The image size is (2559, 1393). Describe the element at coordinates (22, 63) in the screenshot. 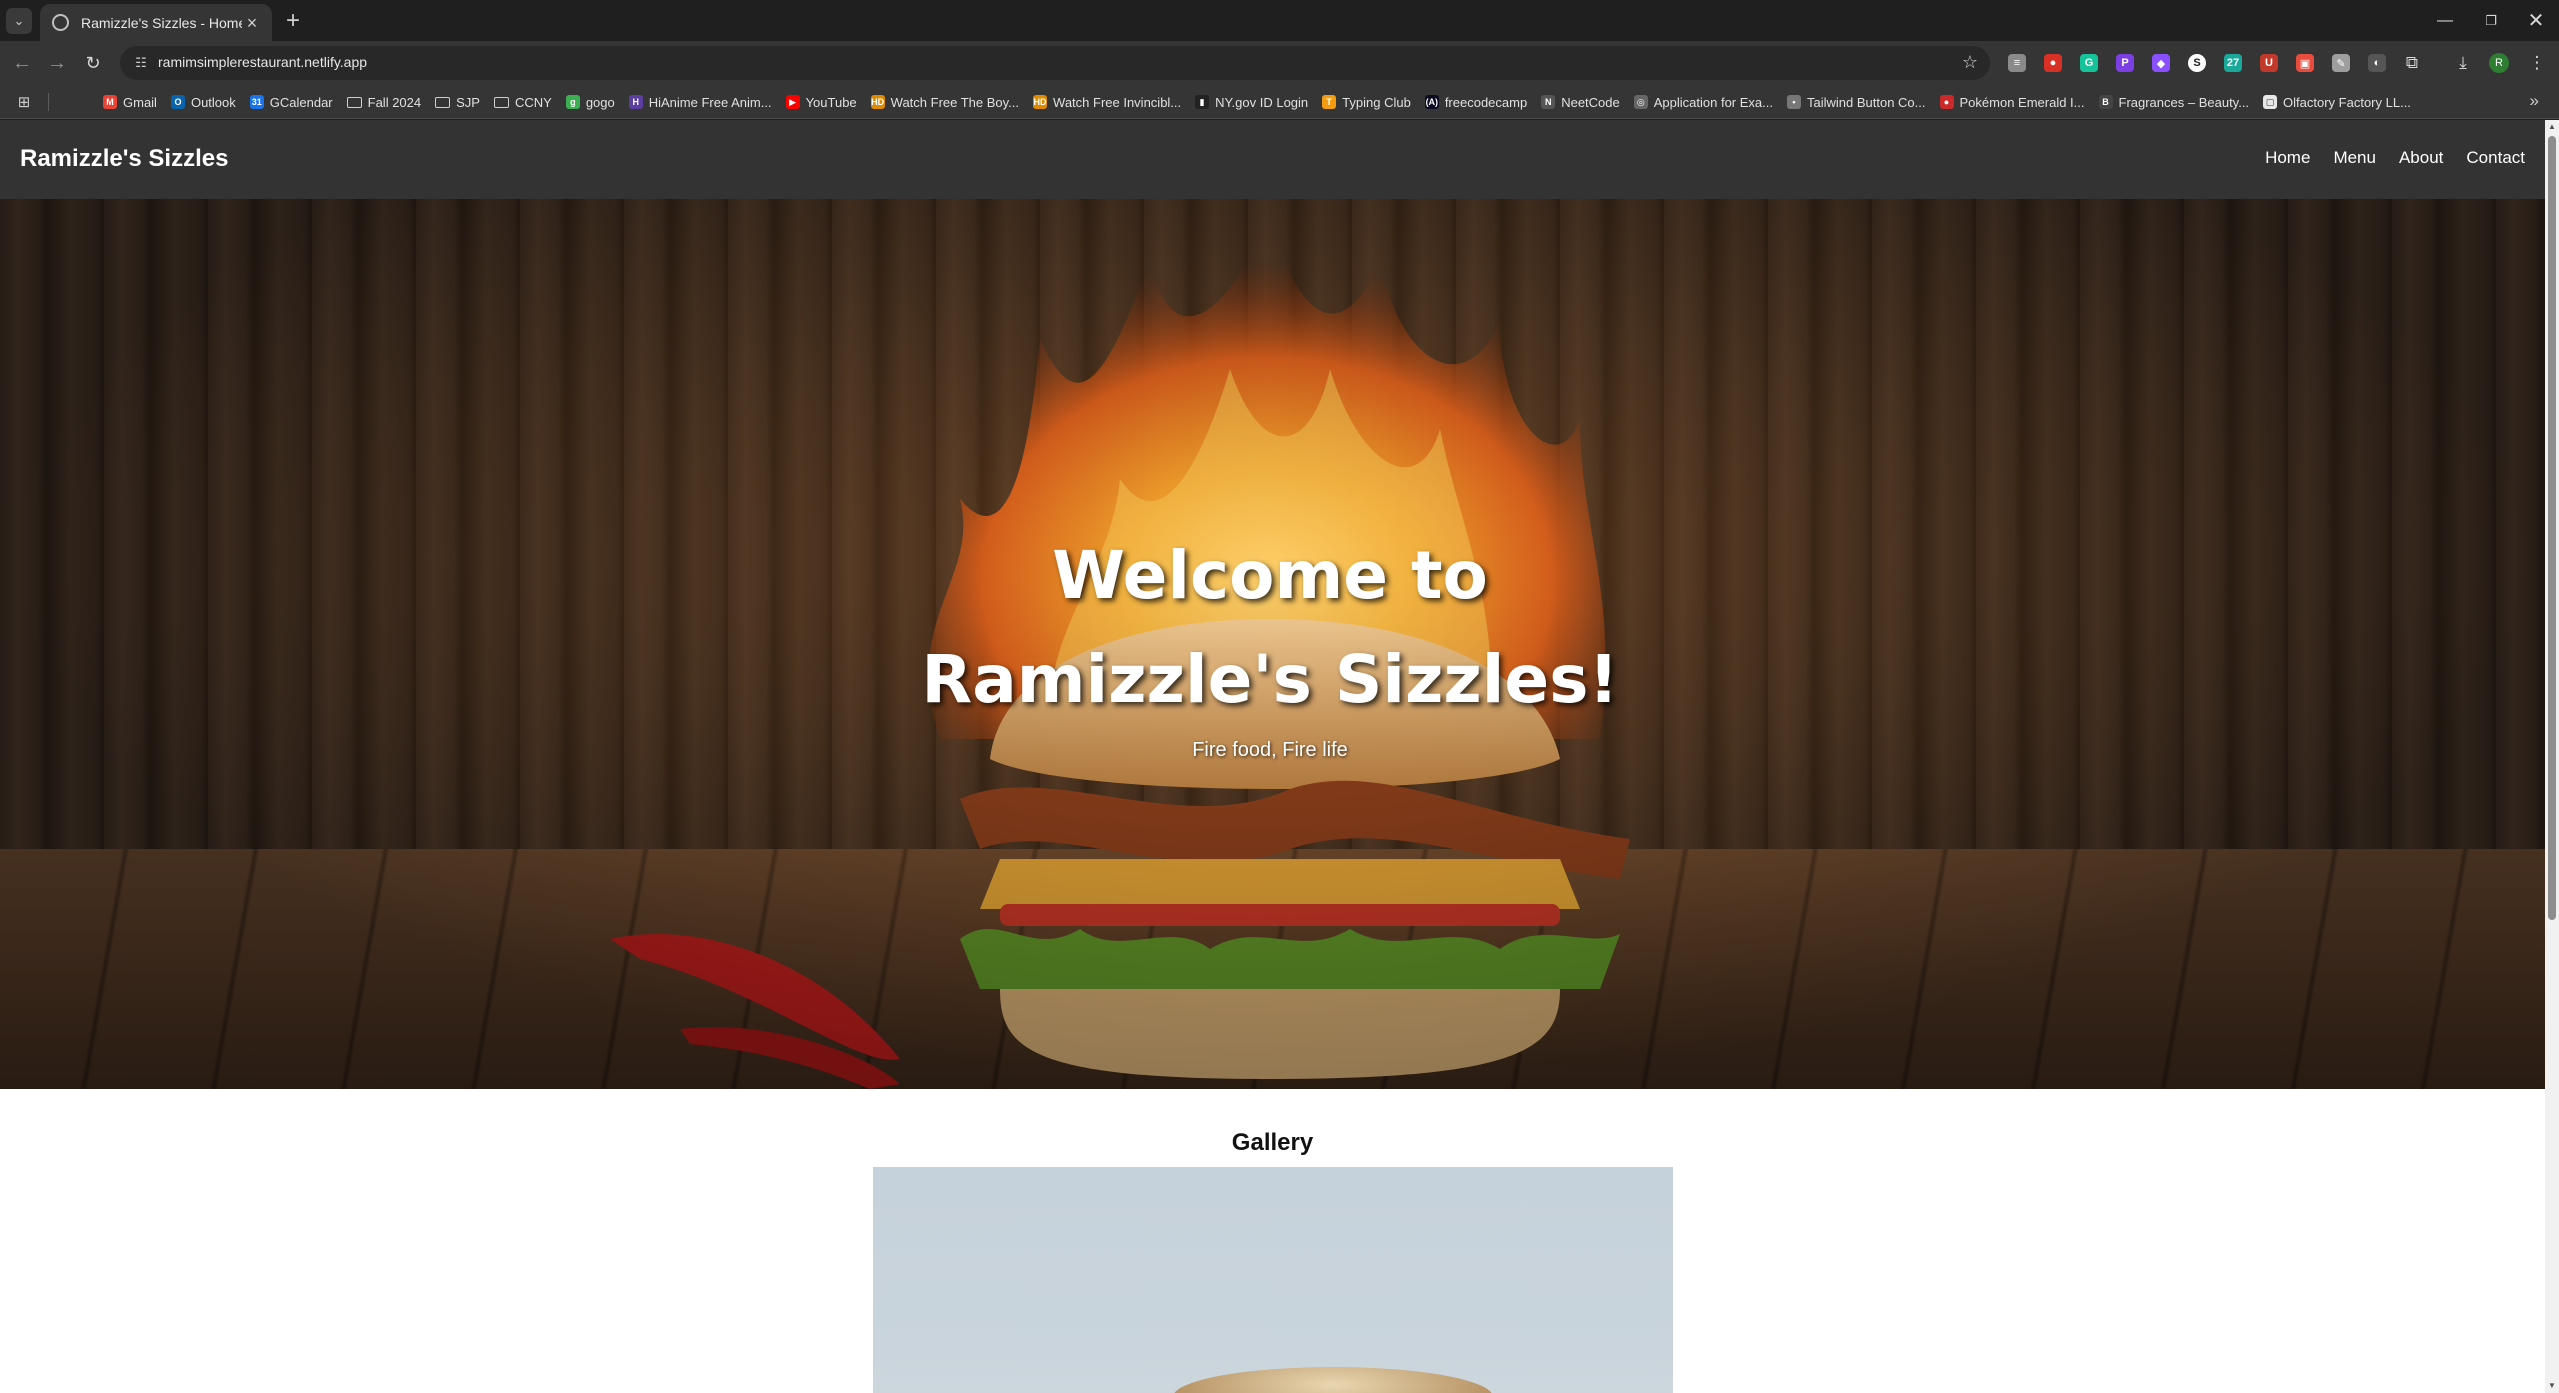

I see `back-icon: ←` at that location.